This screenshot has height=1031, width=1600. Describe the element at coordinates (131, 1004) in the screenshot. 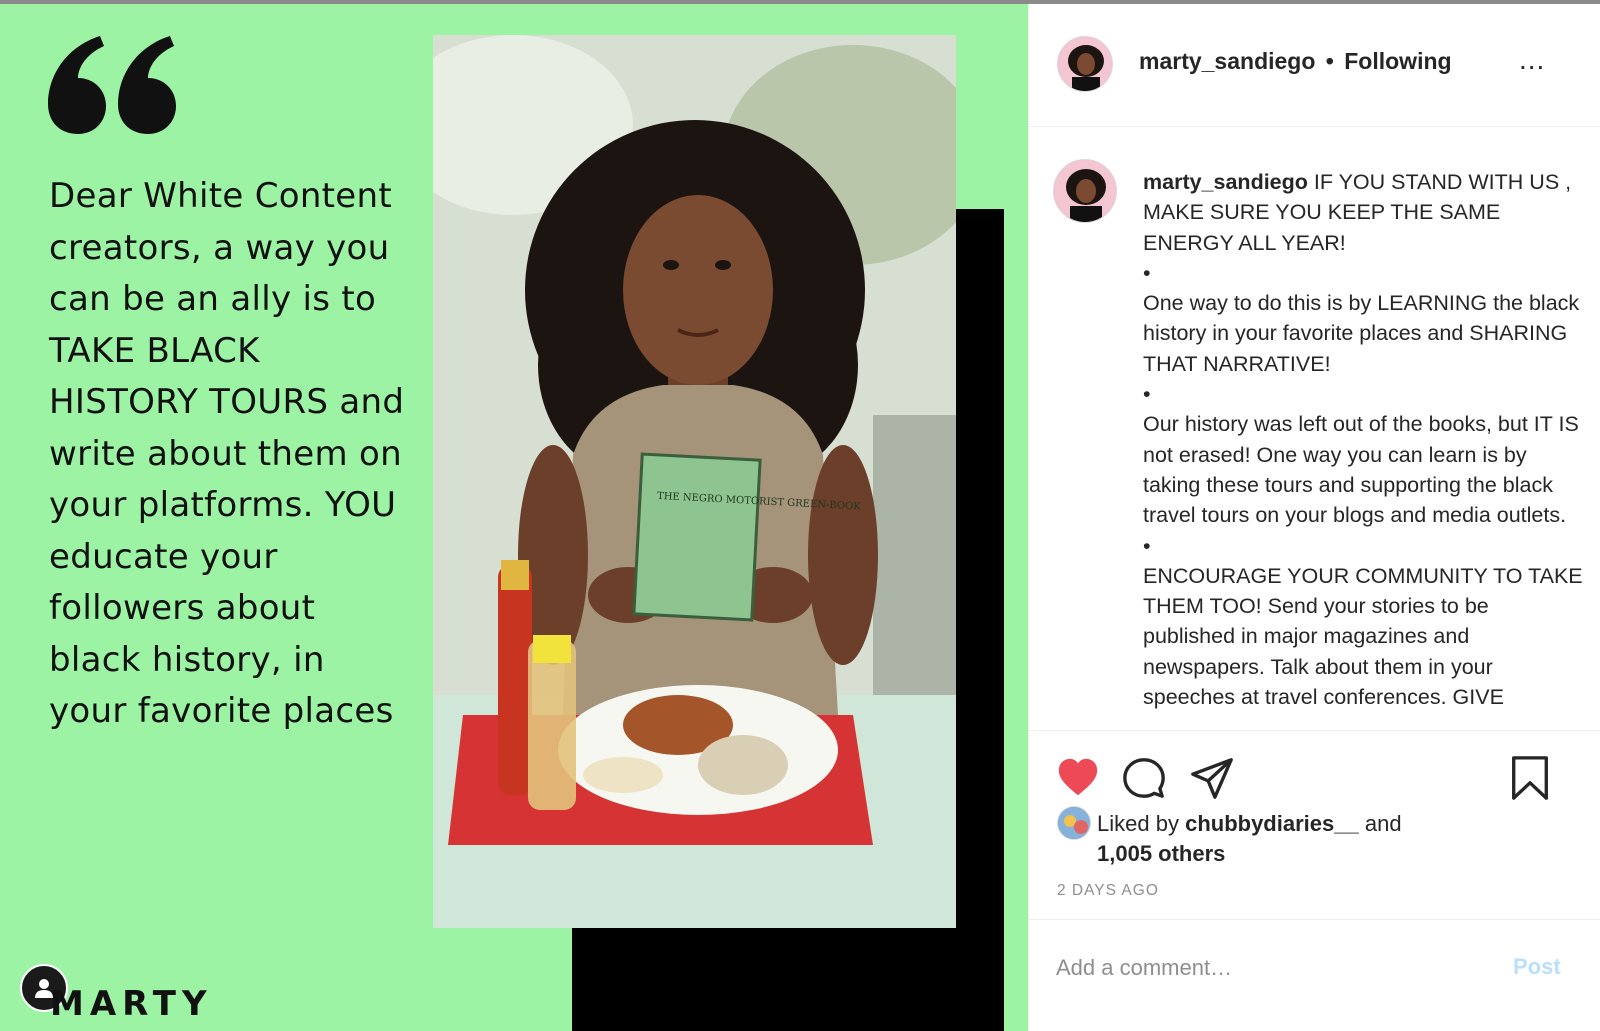

I see `signature: MARTY` at that location.